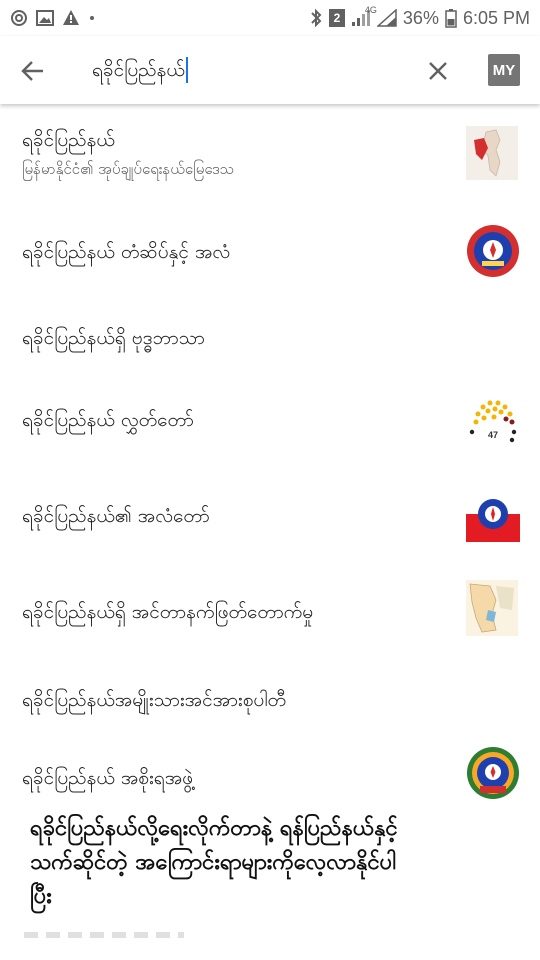 Image resolution: width=540 pixels, height=960 pixels. What do you see at coordinates (168, 612) in the screenshot?
I see `suggestion-title: ရခိုင်ပြည်နယ်ရှိ အင်တာနက်ဖြတ်တောက်မှု` at bounding box center [168, 612].